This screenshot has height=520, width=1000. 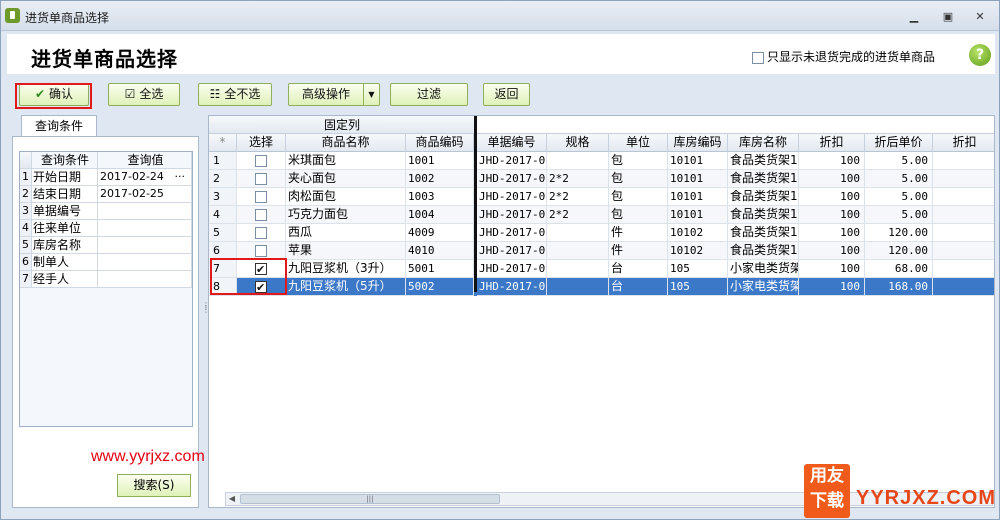 What do you see at coordinates (440, 251) in the screenshot?
I see `product-code: 4010` at bounding box center [440, 251].